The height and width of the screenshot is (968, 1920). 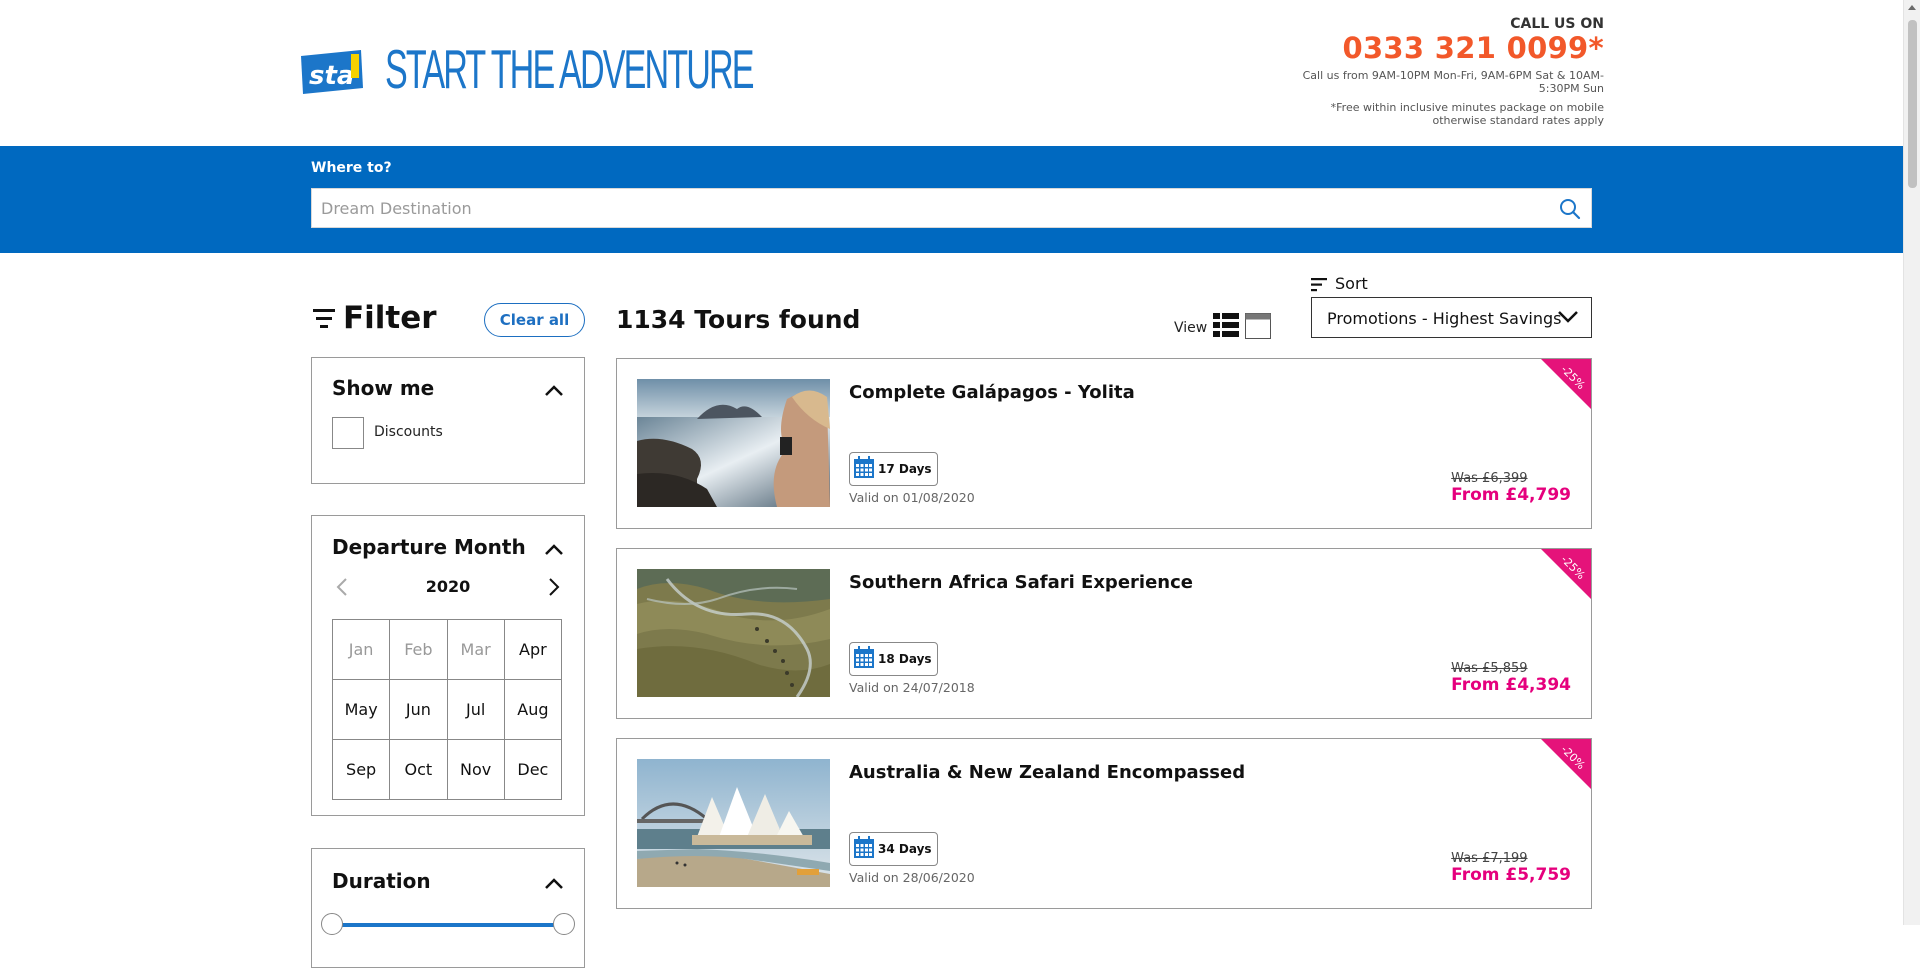 I want to click on destination-search-input, so click(x=951, y=208).